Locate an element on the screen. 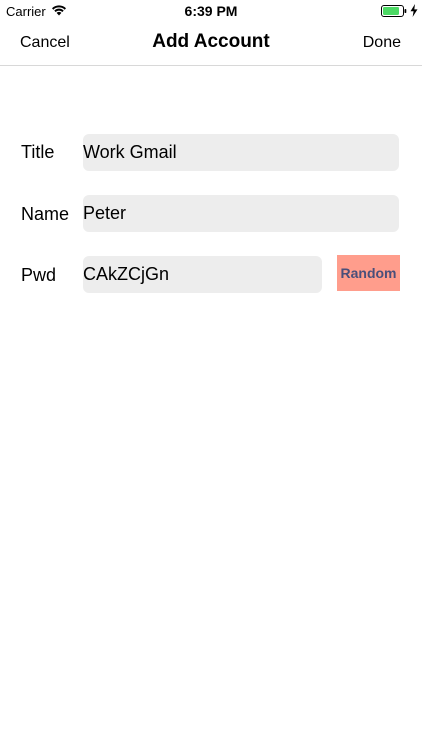 The height and width of the screenshot is (750, 422). clock: 6:39 PM is located at coordinates (211, 11).